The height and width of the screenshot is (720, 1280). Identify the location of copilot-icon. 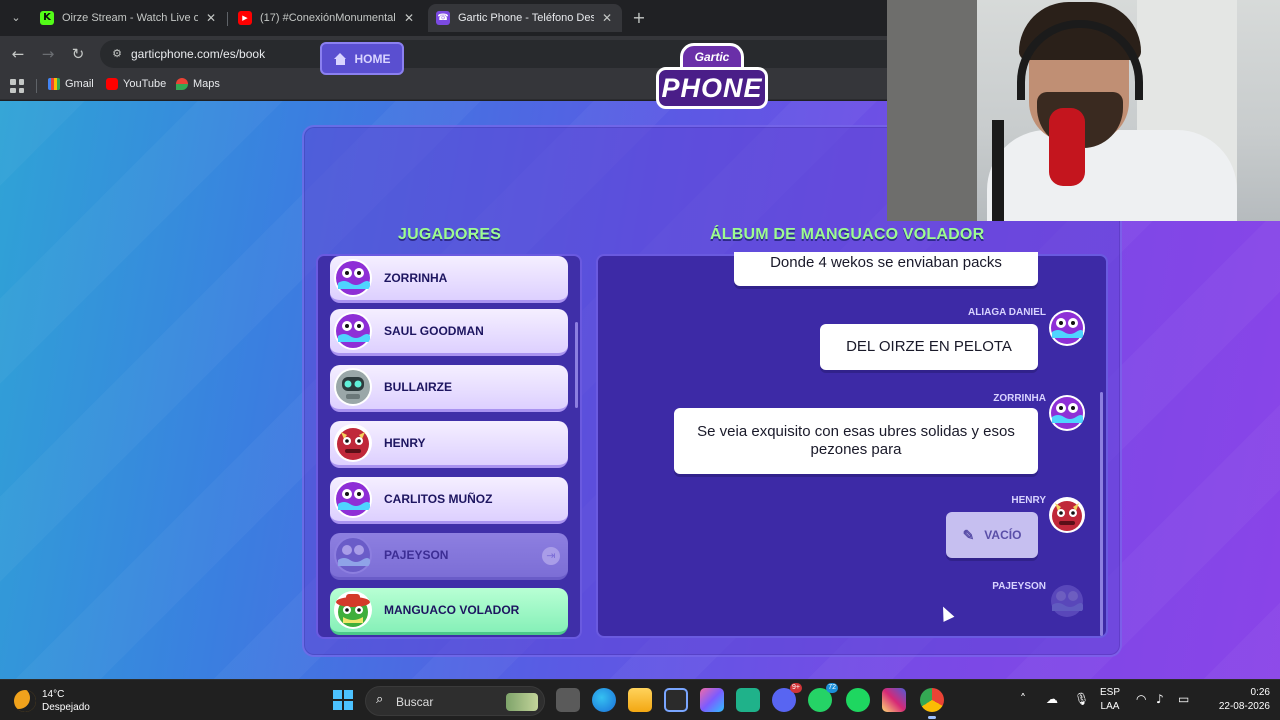
(712, 700).